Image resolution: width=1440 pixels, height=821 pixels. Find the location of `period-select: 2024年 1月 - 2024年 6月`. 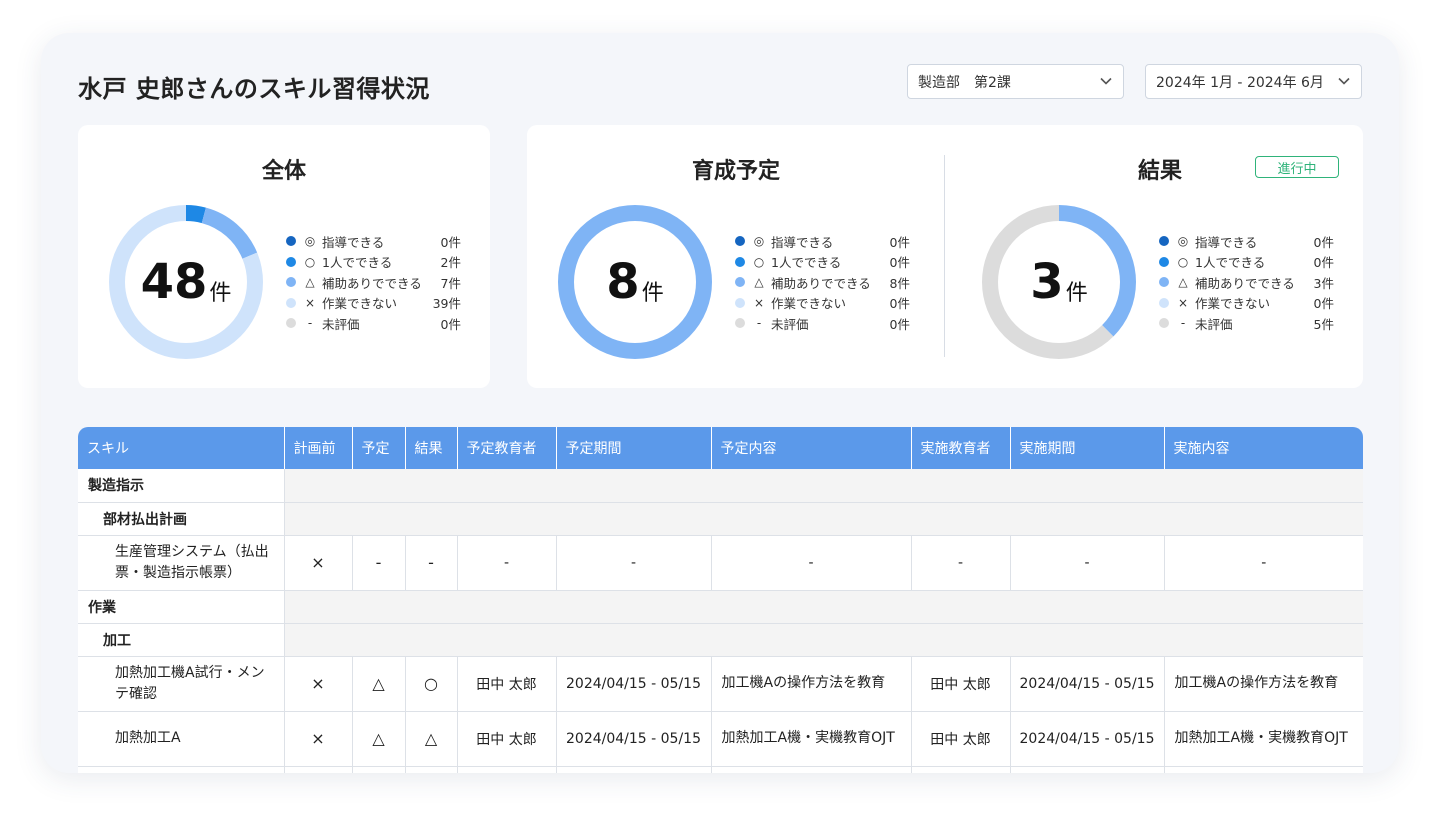

period-select: 2024年 1月 - 2024年 6月 is located at coordinates (1253, 81).